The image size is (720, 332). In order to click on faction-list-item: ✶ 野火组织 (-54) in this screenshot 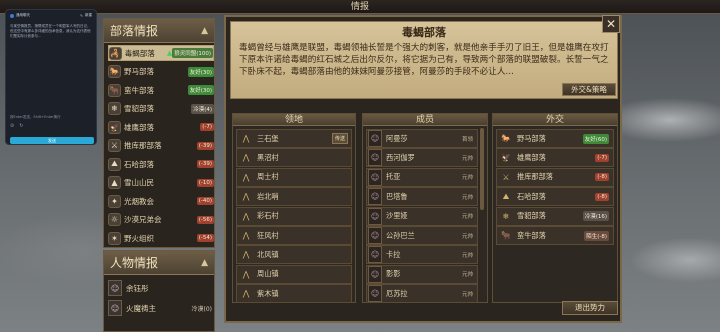, I will do `click(161, 238)`.